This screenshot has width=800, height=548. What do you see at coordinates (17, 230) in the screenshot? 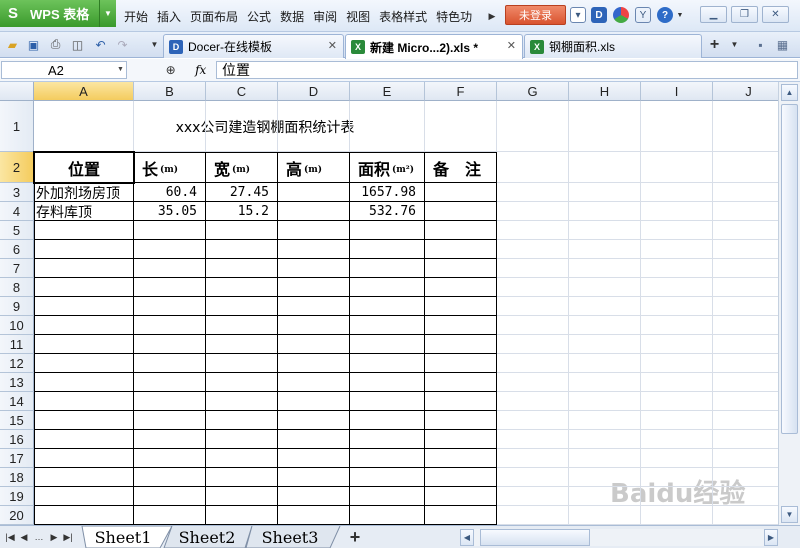
I see `row-header: 5` at bounding box center [17, 230].